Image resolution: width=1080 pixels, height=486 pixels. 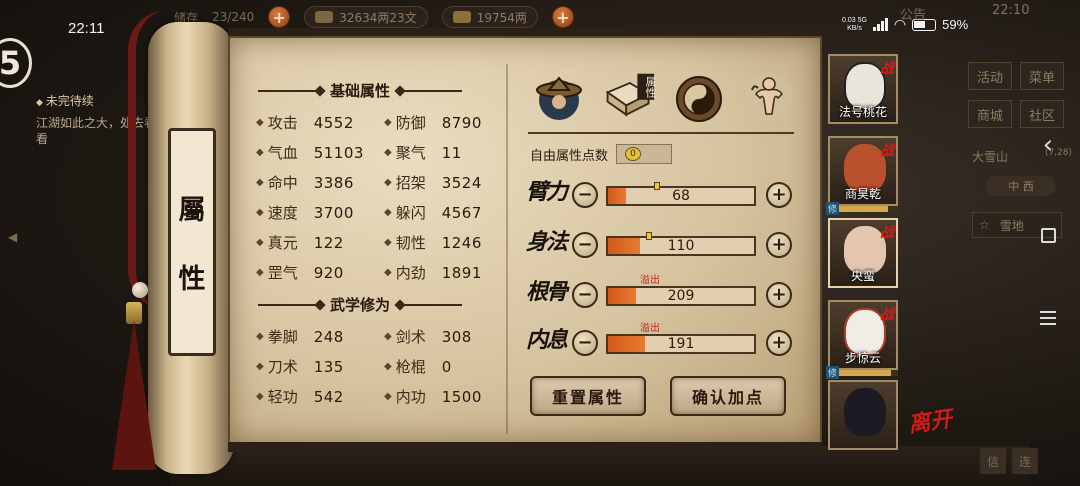 I want to click on strength-value: 68, so click(x=681, y=196).